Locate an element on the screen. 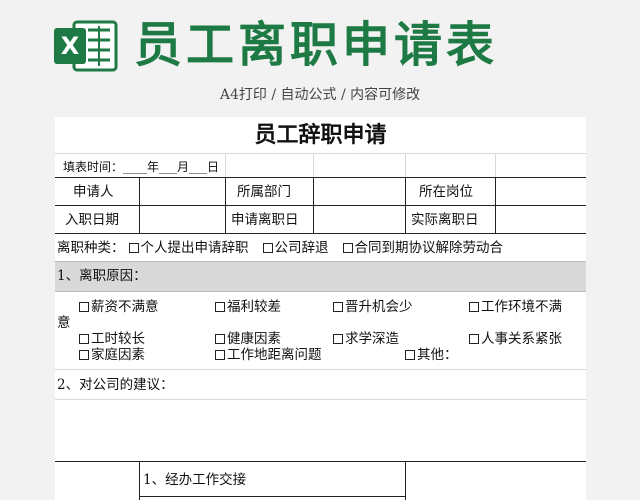  sheet-title: 员工辞职申请 is located at coordinates (320, 135).